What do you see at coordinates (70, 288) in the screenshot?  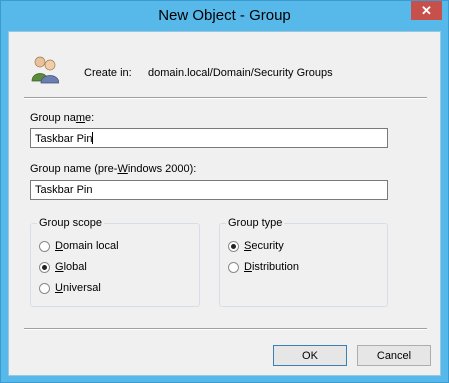 I see `radio-universal: Universal` at bounding box center [70, 288].